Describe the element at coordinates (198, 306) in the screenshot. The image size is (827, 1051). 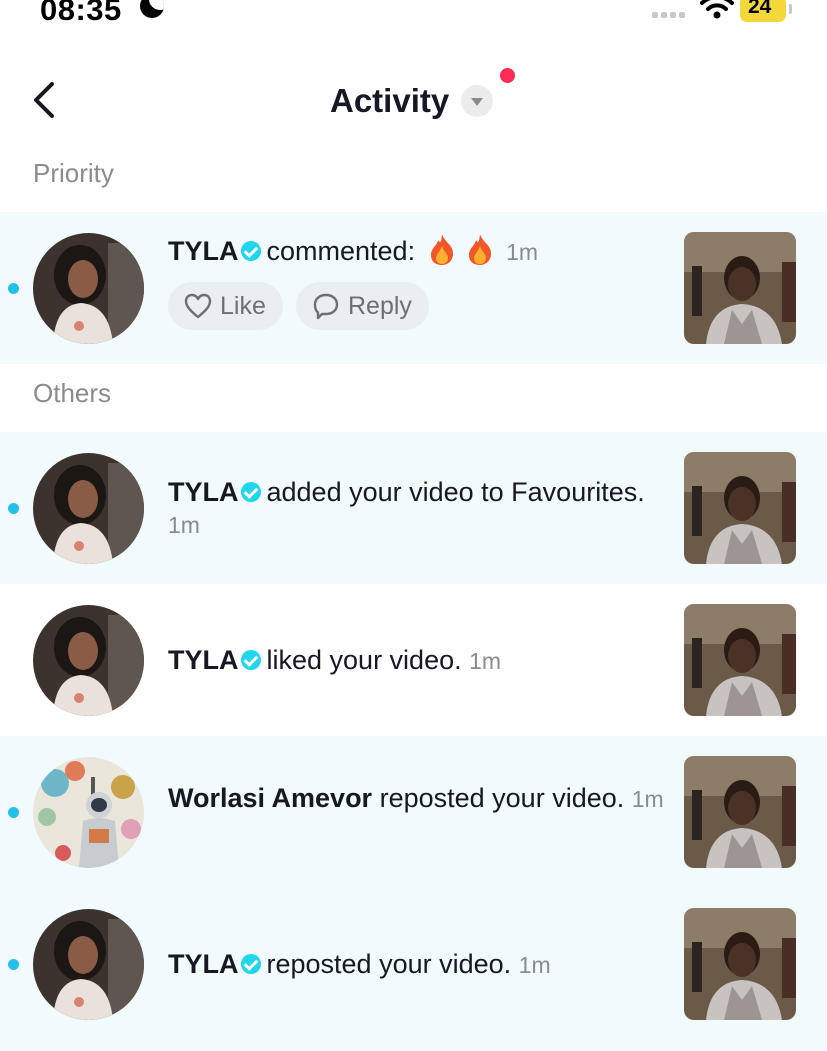
I see `heart-icon` at that location.